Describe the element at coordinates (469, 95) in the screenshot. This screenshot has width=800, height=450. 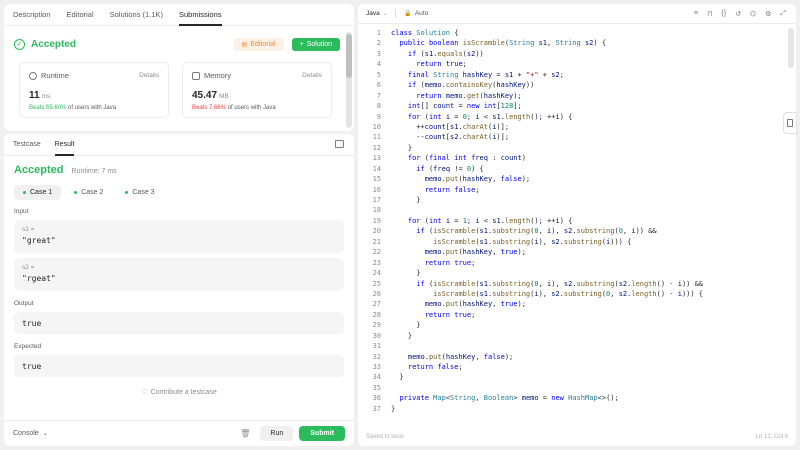
I see `code-text: return memo.get(hashKey);` at that location.